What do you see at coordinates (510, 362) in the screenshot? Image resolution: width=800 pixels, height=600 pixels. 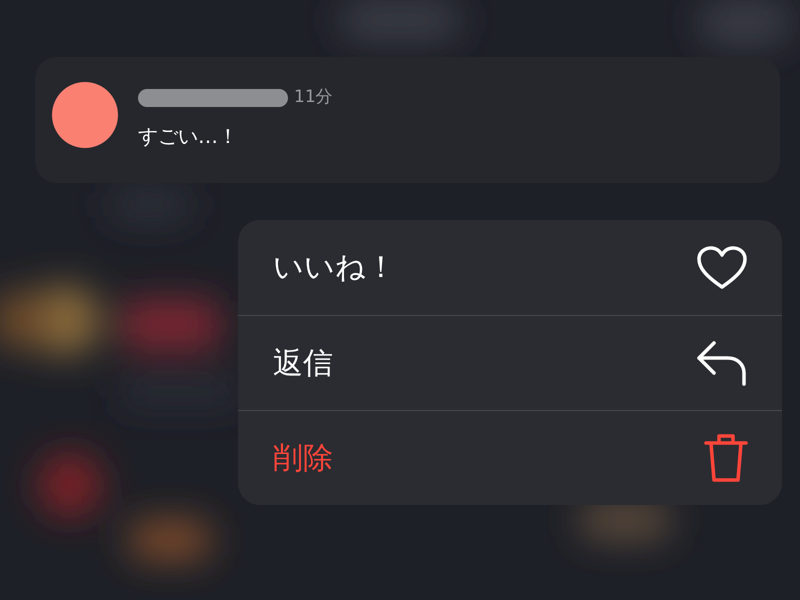 I see `menu-item: 返信` at bounding box center [510, 362].